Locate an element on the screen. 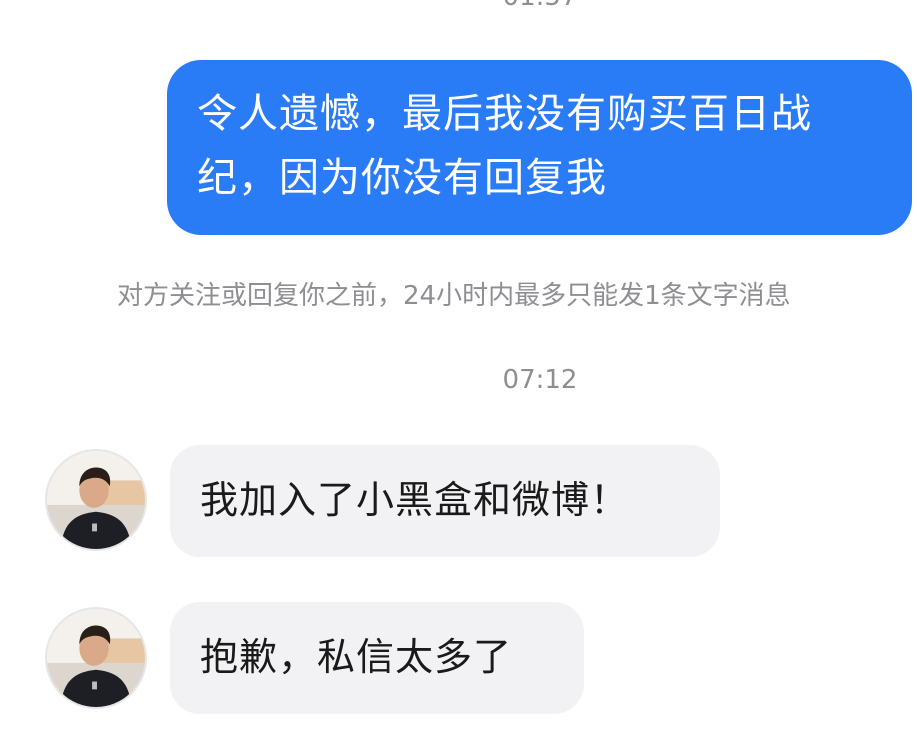 This screenshot has width=917, height=733. received-message-bubble: 抱歉，私信太多了 is located at coordinates (377, 658).